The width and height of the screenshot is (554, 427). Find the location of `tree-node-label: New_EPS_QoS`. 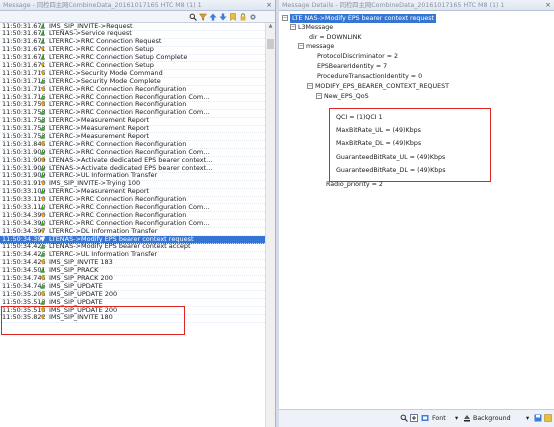

tree-node-label: New_EPS_QoS is located at coordinates (346, 96).